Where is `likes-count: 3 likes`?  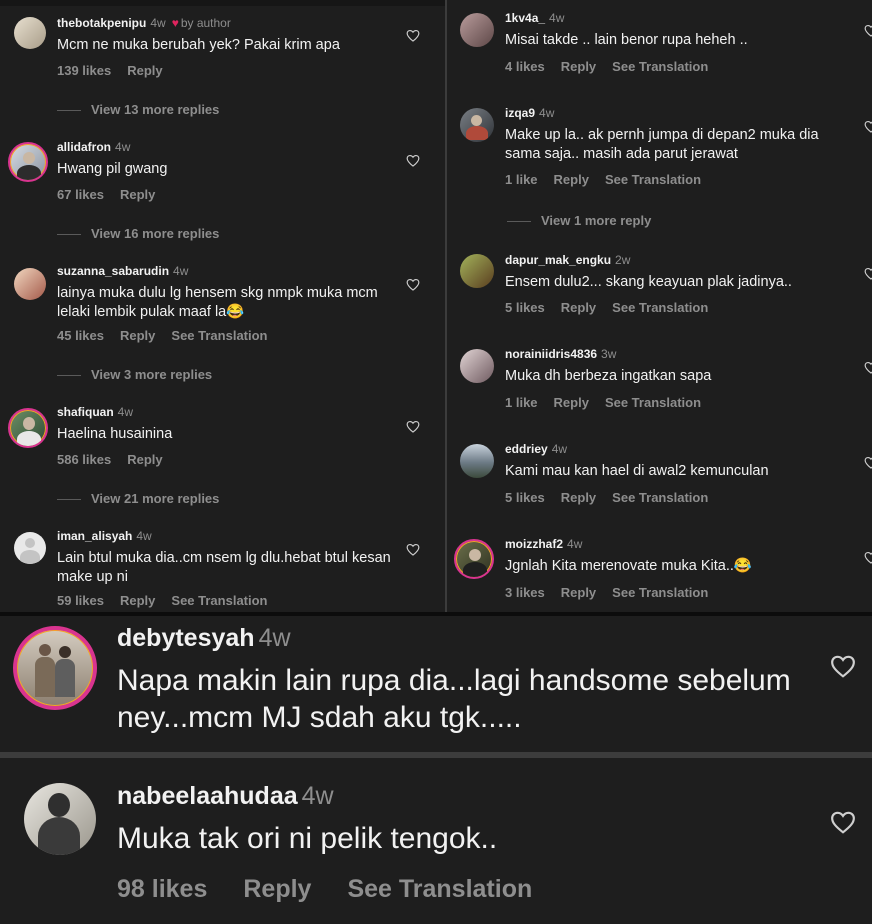
likes-count: 3 likes is located at coordinates (525, 592).